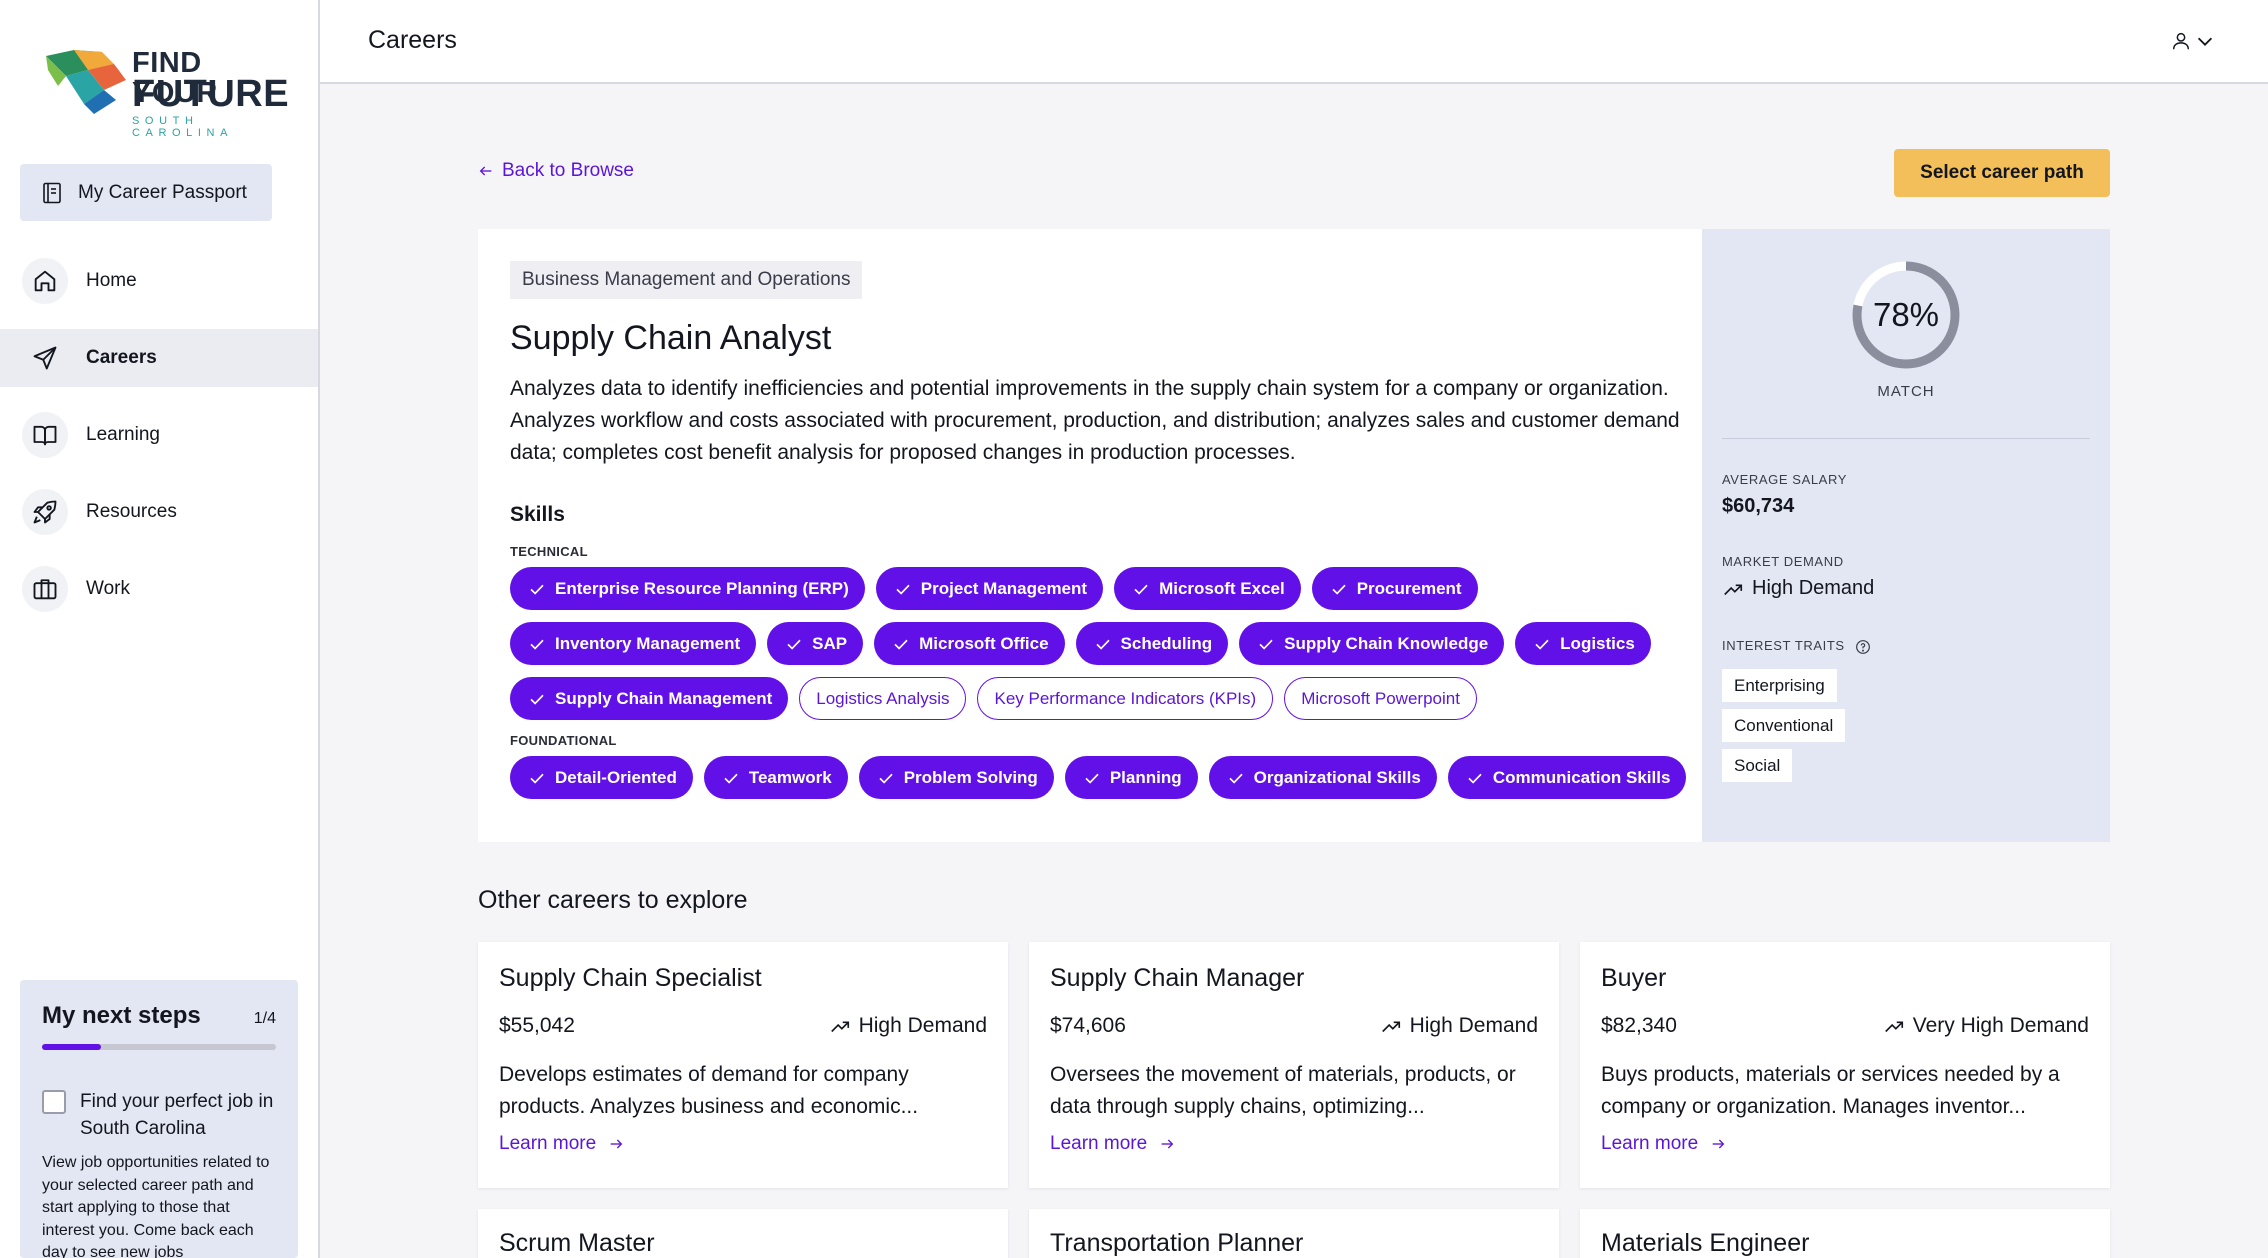 The width and height of the screenshot is (2268, 1258). What do you see at coordinates (775, 777) in the screenshot?
I see `skill-chip: Teamwork` at bounding box center [775, 777].